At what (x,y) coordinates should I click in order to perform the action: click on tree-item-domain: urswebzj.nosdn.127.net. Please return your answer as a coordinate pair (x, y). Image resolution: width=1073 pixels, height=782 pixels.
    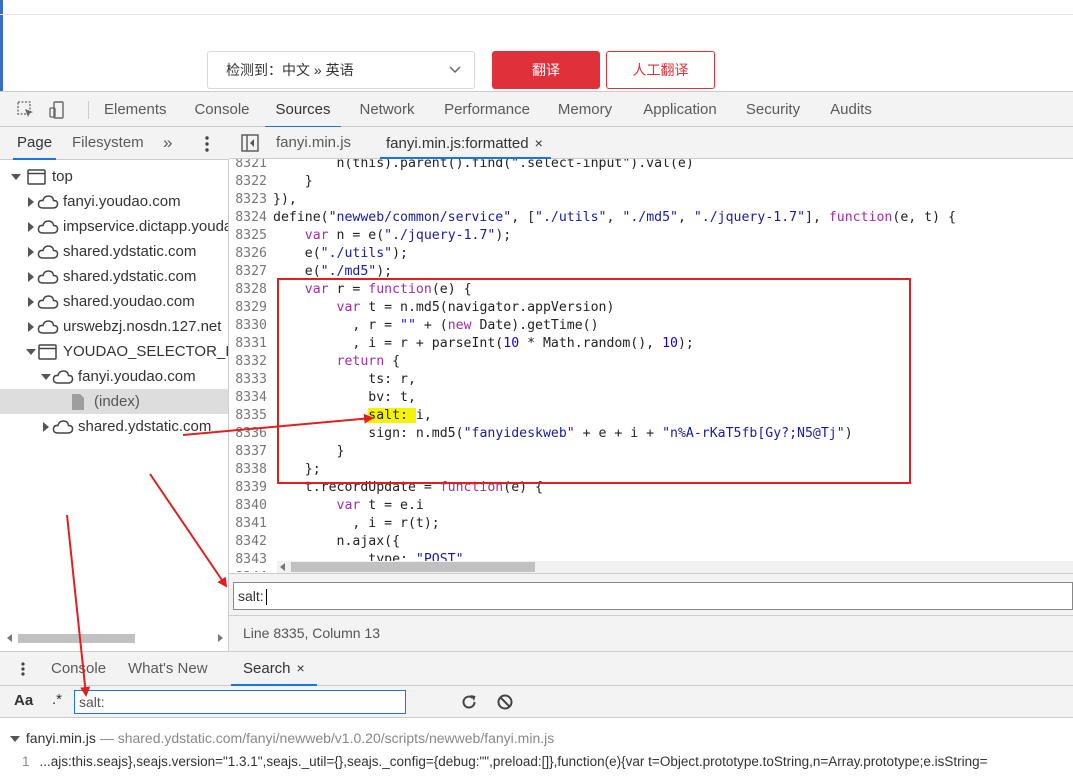
    Looking at the image, I should click on (114, 326).